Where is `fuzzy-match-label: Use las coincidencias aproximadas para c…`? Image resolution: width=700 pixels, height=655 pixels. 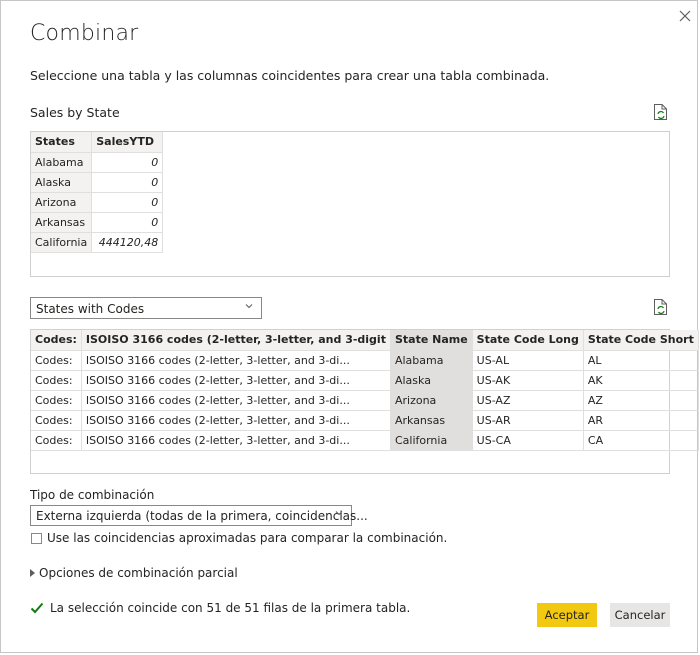 fuzzy-match-label: Use las coincidencias aproximadas para c… is located at coordinates (247, 538).